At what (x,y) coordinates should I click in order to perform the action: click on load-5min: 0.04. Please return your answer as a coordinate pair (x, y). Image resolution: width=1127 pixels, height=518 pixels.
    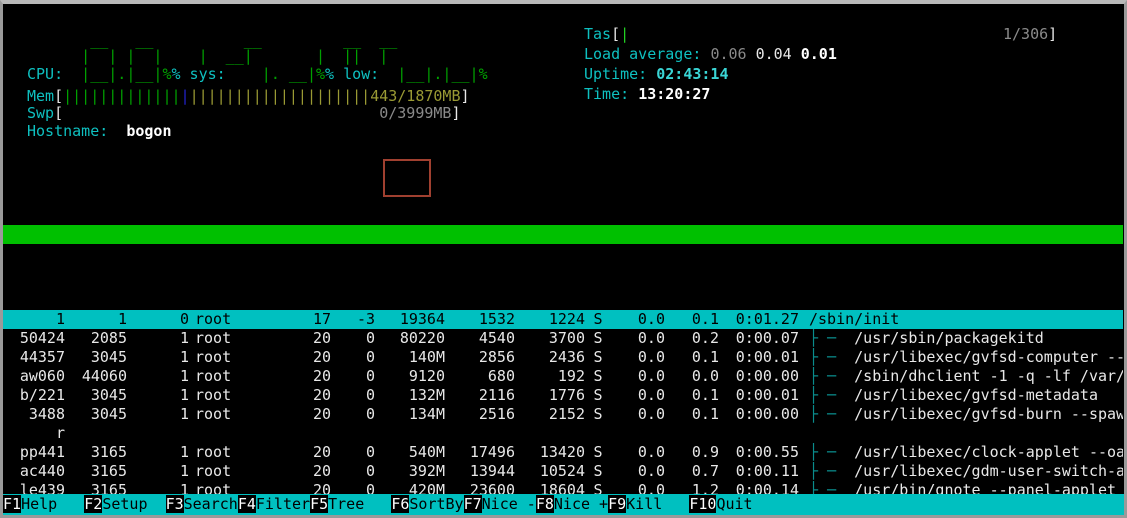
    Looking at the image, I should click on (773, 54).